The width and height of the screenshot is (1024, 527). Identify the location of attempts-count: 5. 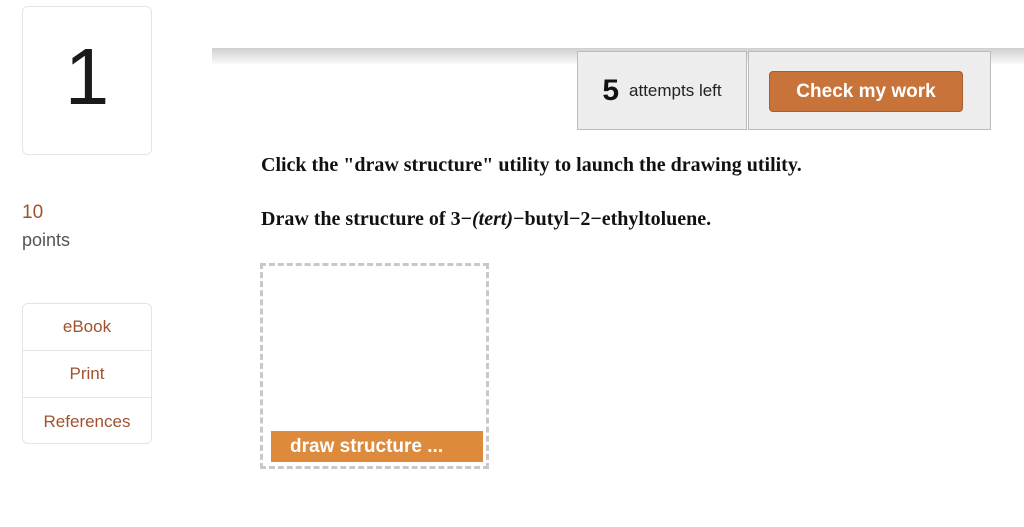
(611, 90).